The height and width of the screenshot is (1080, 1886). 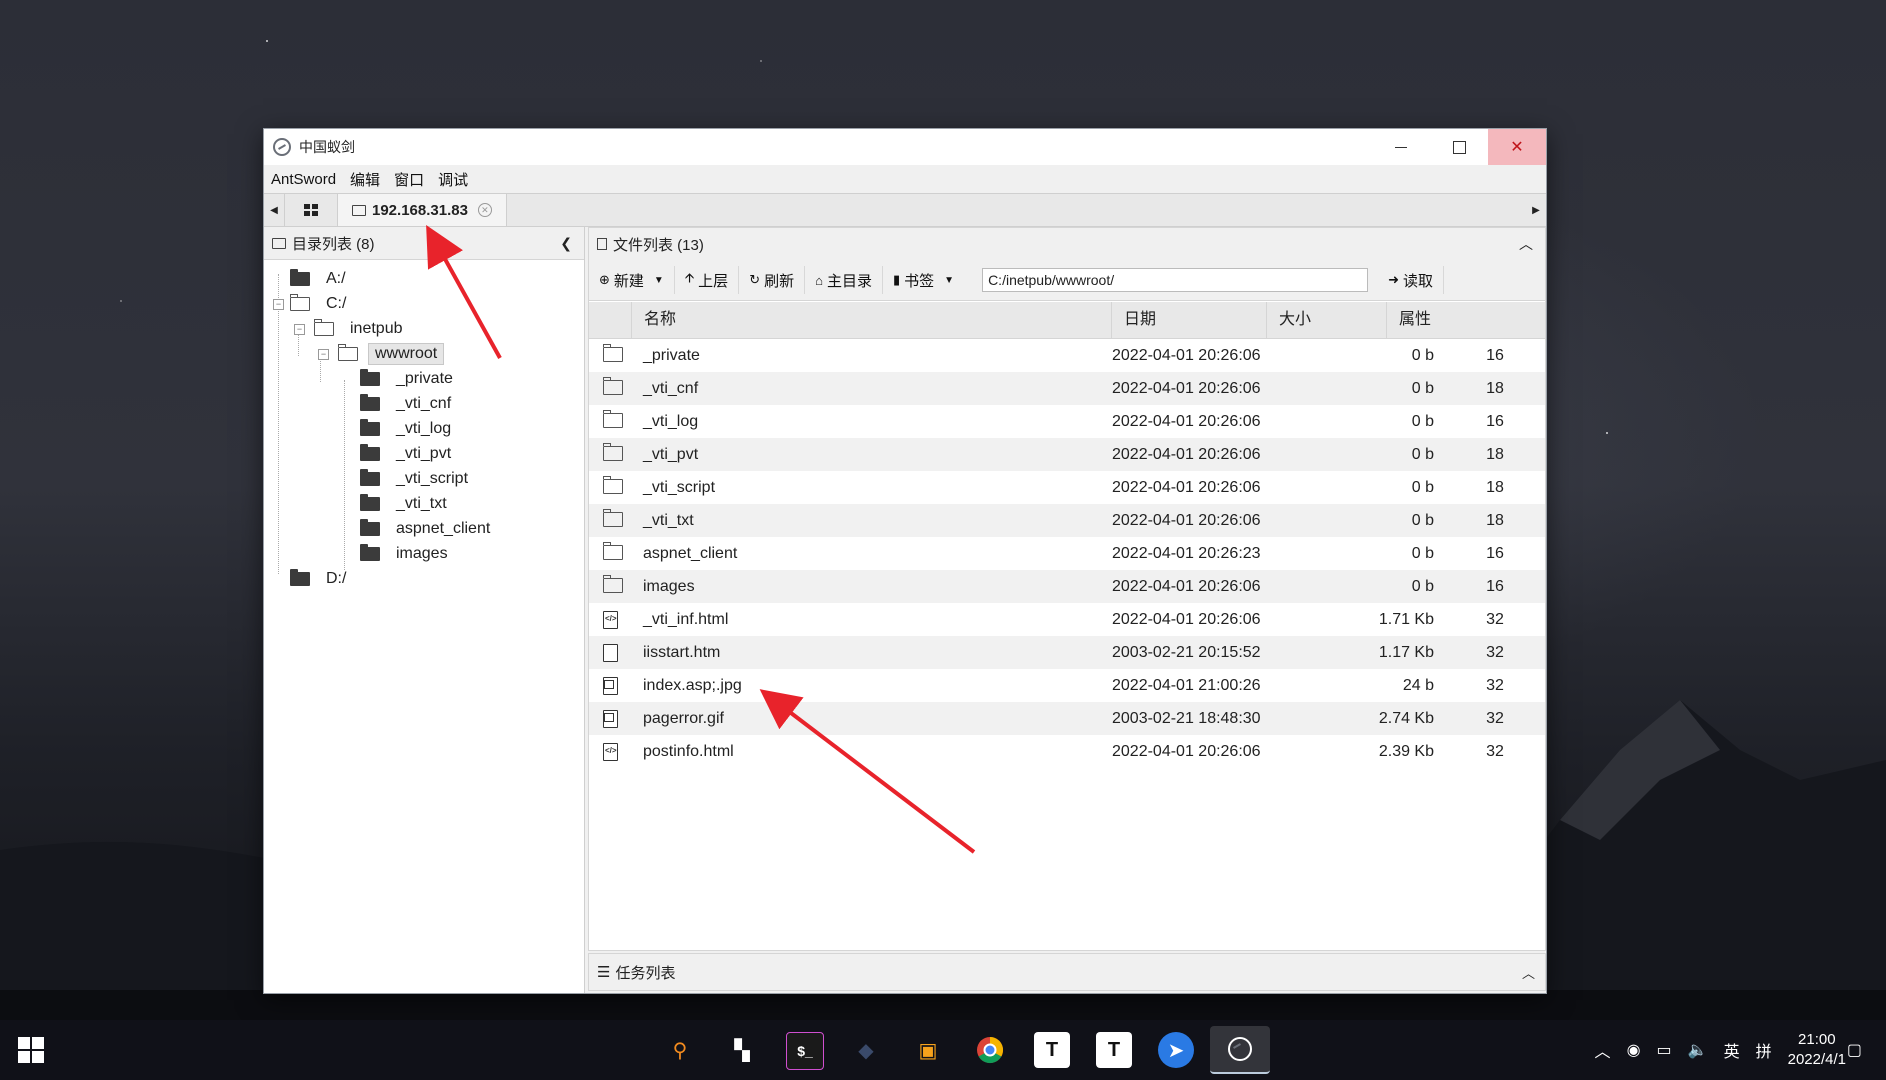 I want to click on file-date: 2003-02-21 20:15:52, so click(x=1186, y=652).